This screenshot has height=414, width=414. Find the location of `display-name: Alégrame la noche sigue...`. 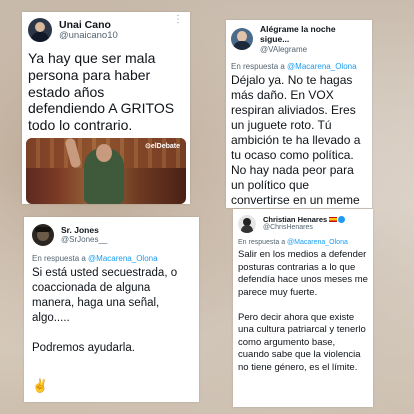

display-name: Alégrame la noche sigue... is located at coordinates (313, 34).